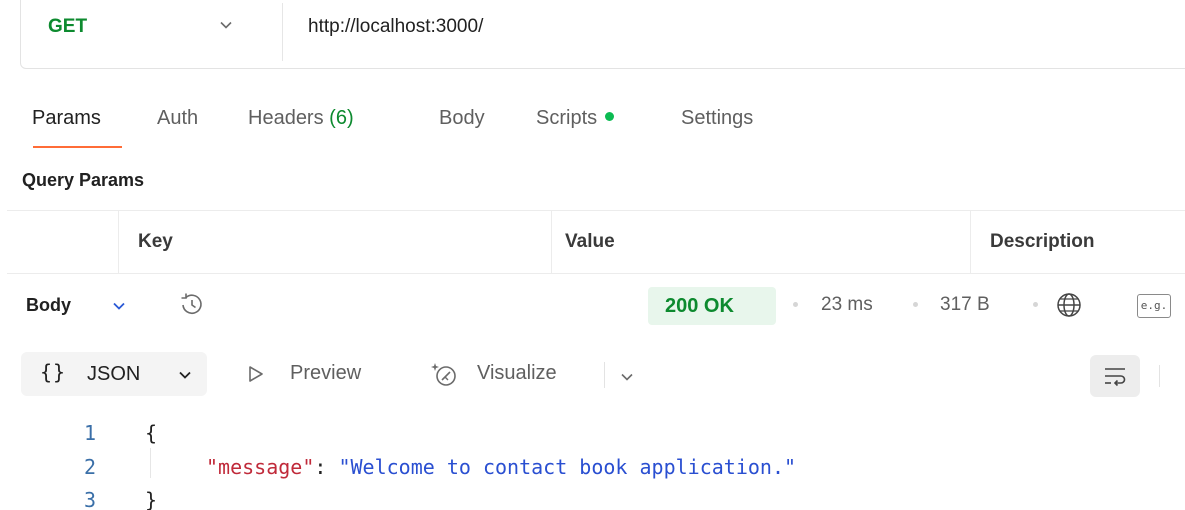 This screenshot has width=1185, height=510. What do you see at coordinates (325, 373) in the screenshot?
I see `preview-button: Preview` at bounding box center [325, 373].